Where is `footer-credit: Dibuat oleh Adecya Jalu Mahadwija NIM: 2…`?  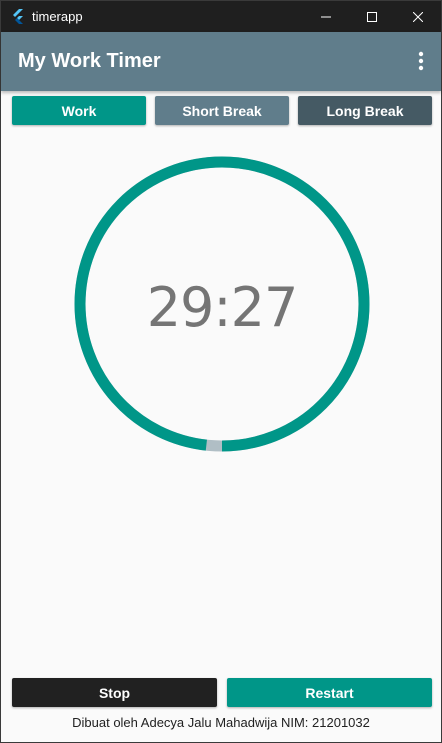 footer-credit: Dibuat oleh Adecya Jalu Mahadwija NIM: 2… is located at coordinates (221, 722).